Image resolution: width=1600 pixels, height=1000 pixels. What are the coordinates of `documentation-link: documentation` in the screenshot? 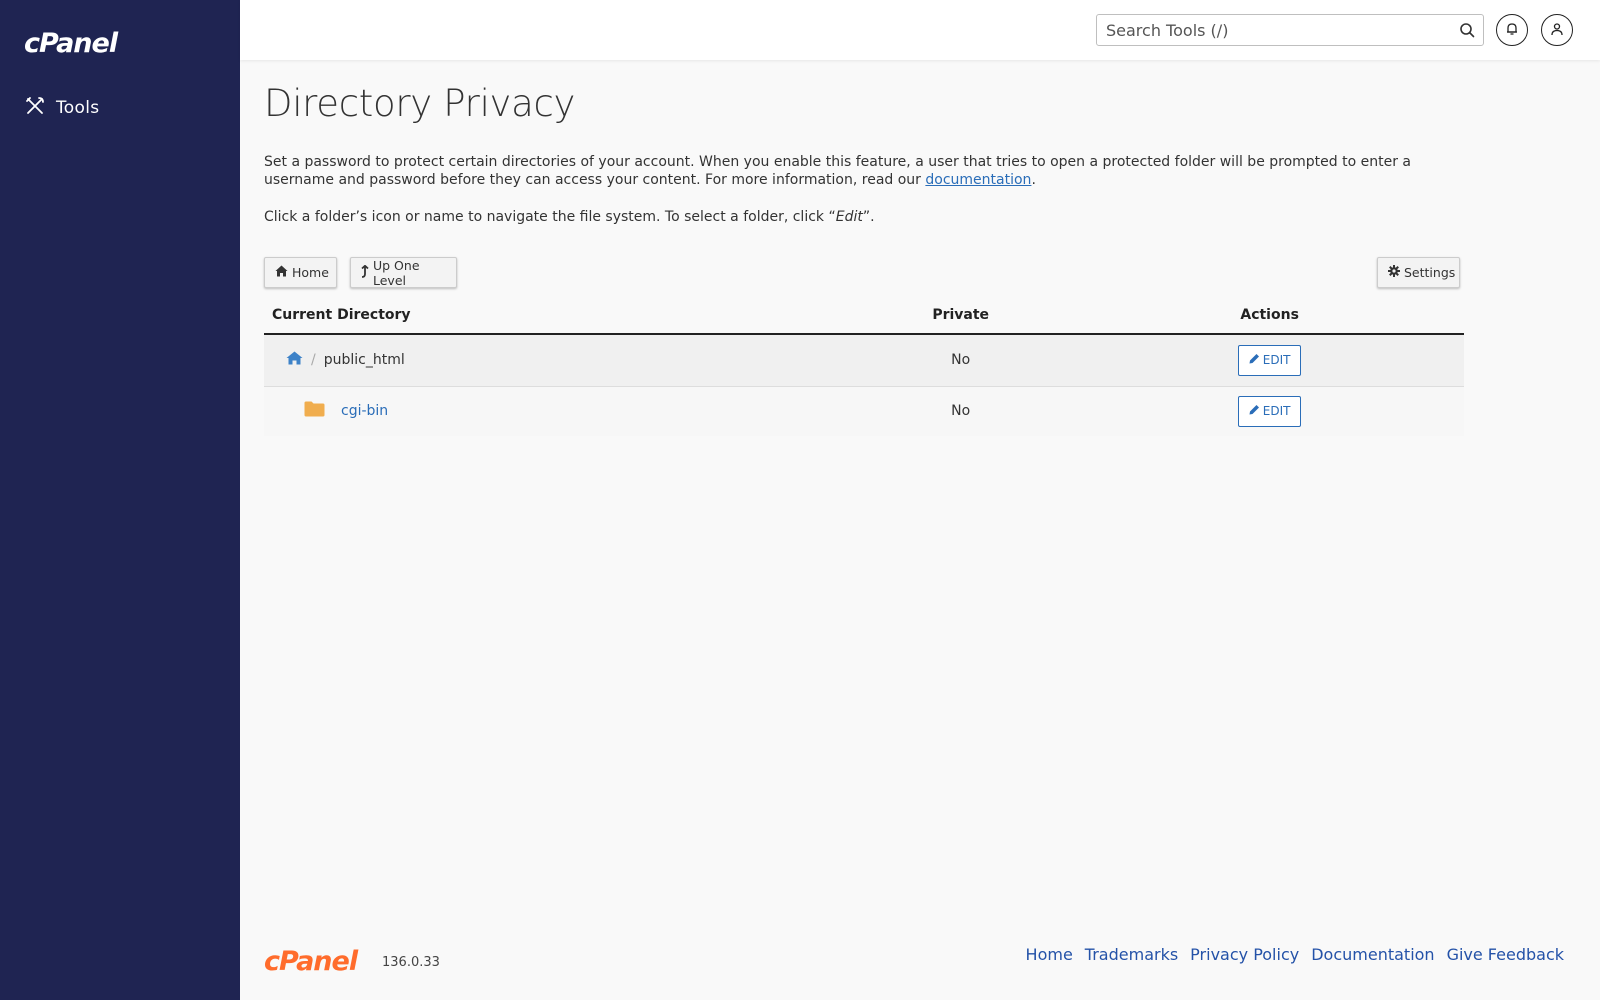 It's located at (978, 180).